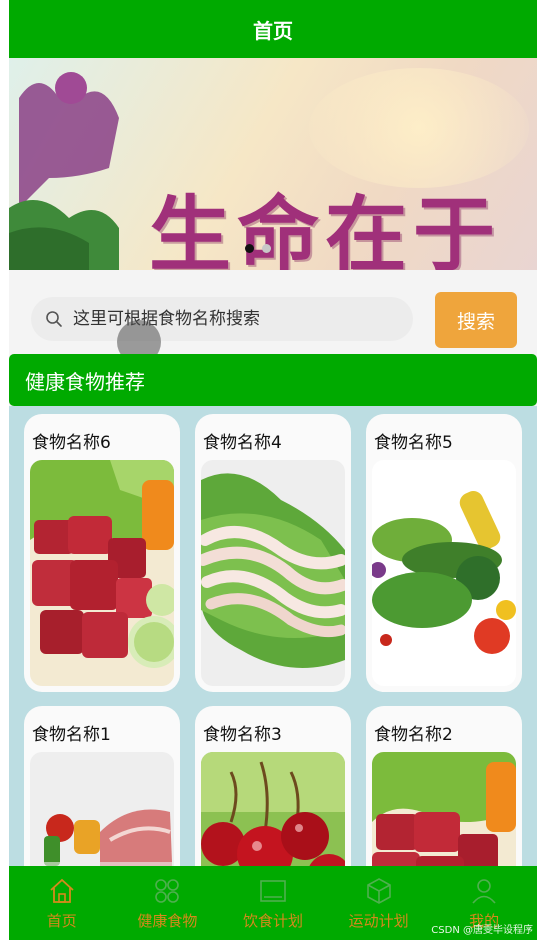  I want to click on food-card: 食物名称5, so click(444, 553).